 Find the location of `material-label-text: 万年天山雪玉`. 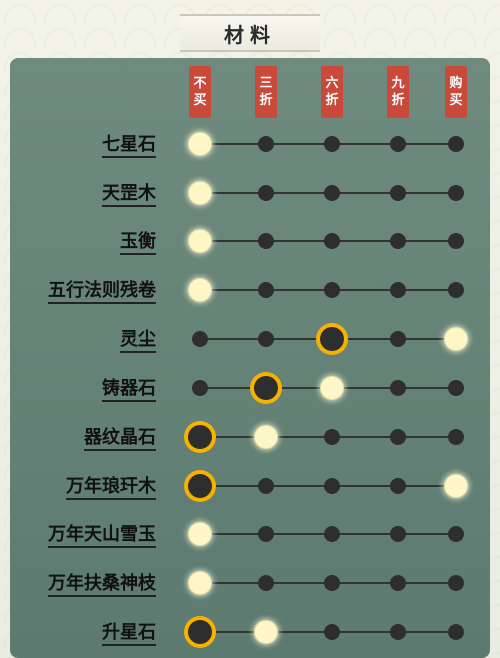

material-label-text: 万年天山雪玉 is located at coordinates (102, 534).